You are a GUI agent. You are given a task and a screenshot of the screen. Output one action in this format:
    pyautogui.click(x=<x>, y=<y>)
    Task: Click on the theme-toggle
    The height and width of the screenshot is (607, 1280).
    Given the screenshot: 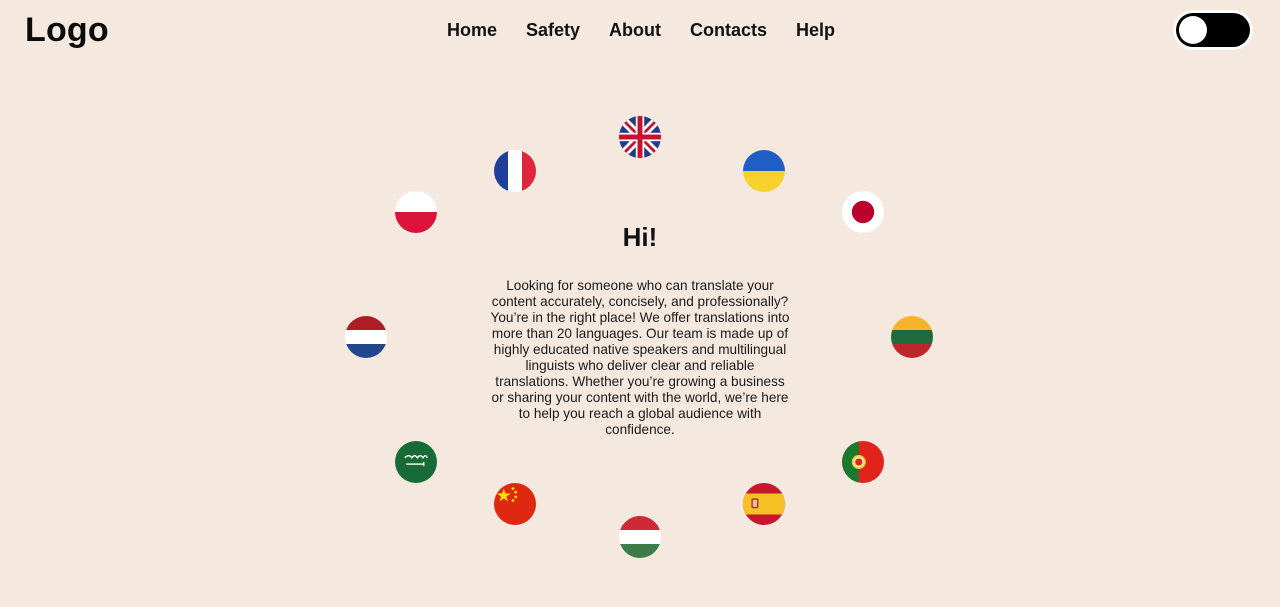 What is the action you would take?
    pyautogui.click(x=1213, y=30)
    